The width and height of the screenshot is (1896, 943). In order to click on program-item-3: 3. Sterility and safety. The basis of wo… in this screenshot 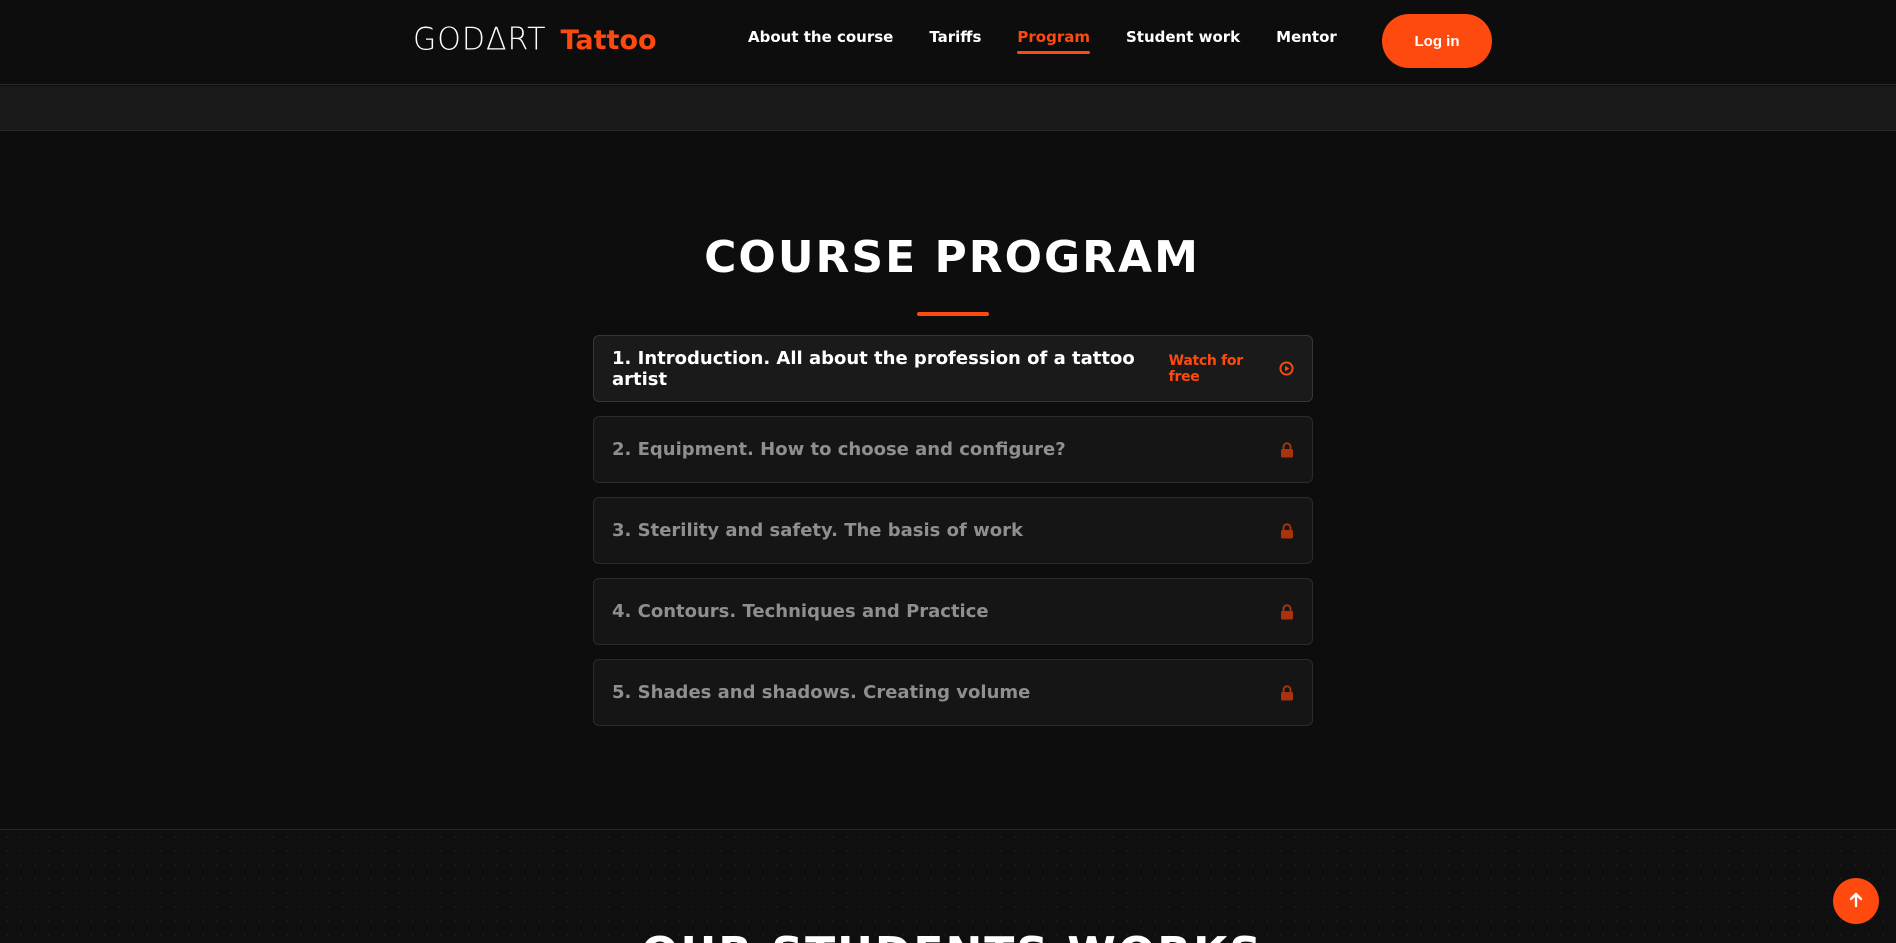, I will do `click(953, 530)`.